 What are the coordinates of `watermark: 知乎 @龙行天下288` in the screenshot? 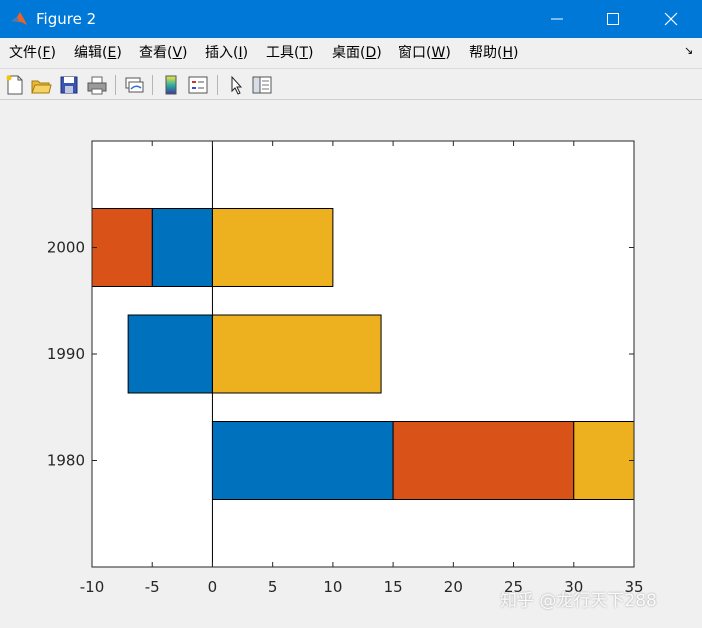 It's located at (578, 601).